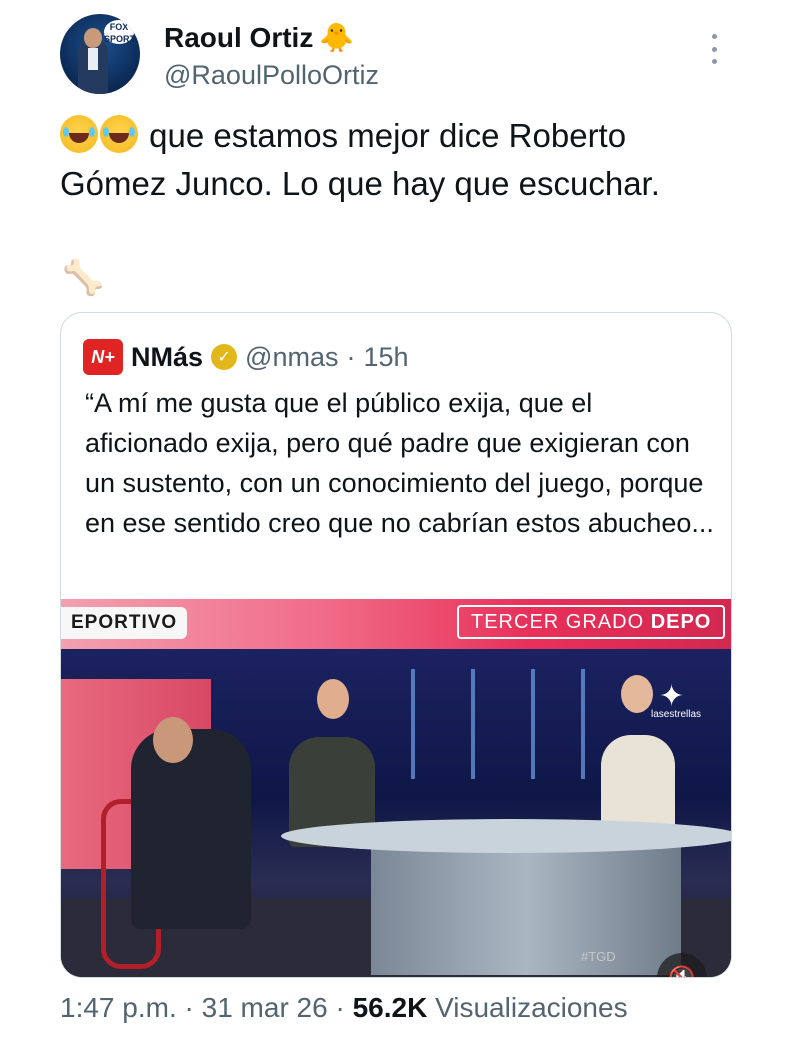 The height and width of the screenshot is (1045, 792). I want to click on quoted-timestamp: 15h, so click(385, 357).